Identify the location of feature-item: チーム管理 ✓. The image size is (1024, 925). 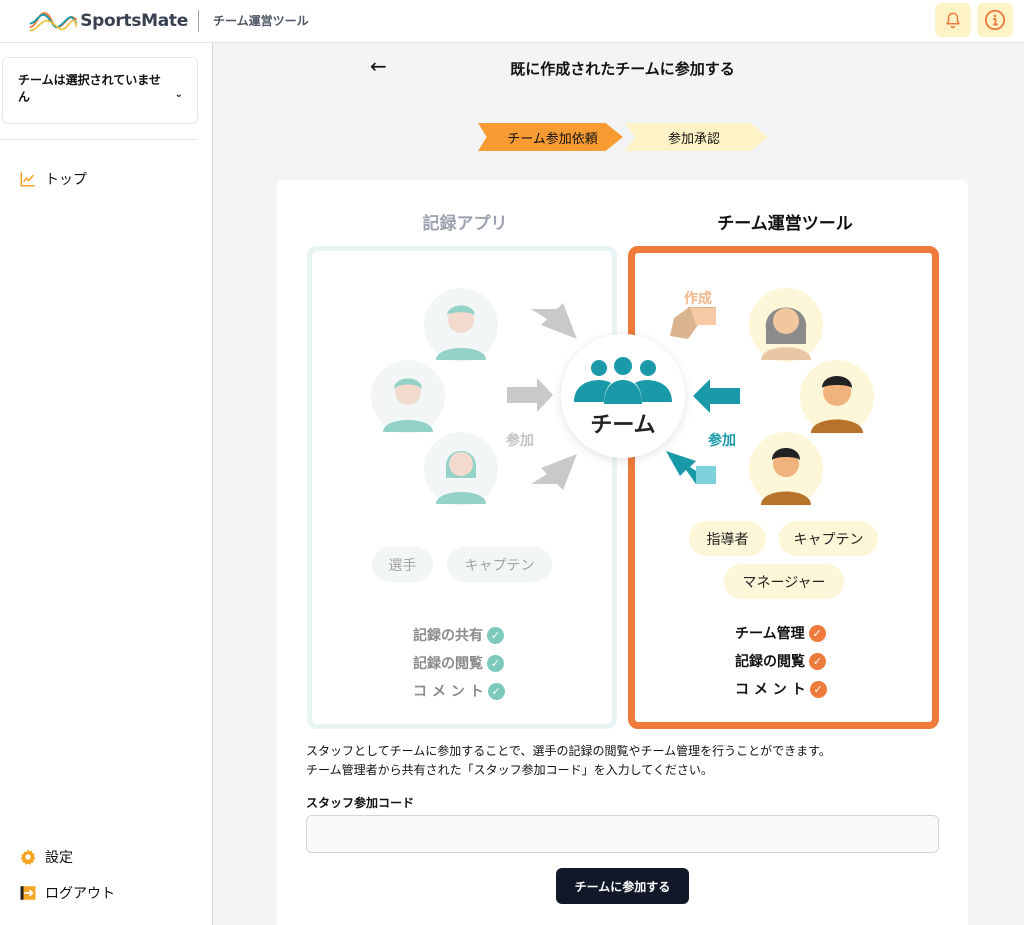
(780, 633).